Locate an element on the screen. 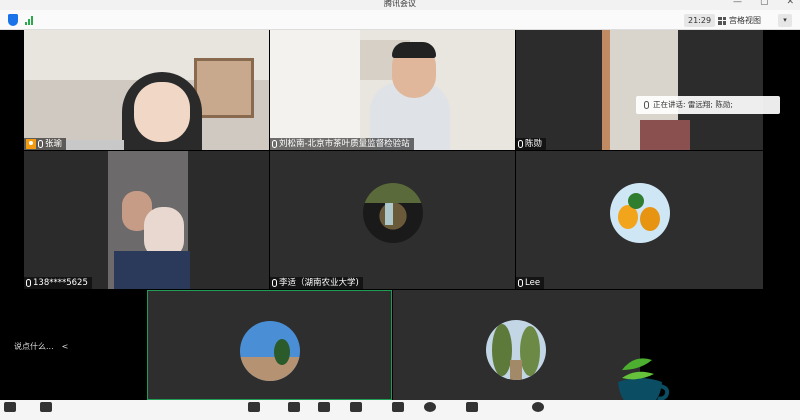 This screenshot has width=800, height=420. meeting-bottom-toolbar is located at coordinates (400, 410).